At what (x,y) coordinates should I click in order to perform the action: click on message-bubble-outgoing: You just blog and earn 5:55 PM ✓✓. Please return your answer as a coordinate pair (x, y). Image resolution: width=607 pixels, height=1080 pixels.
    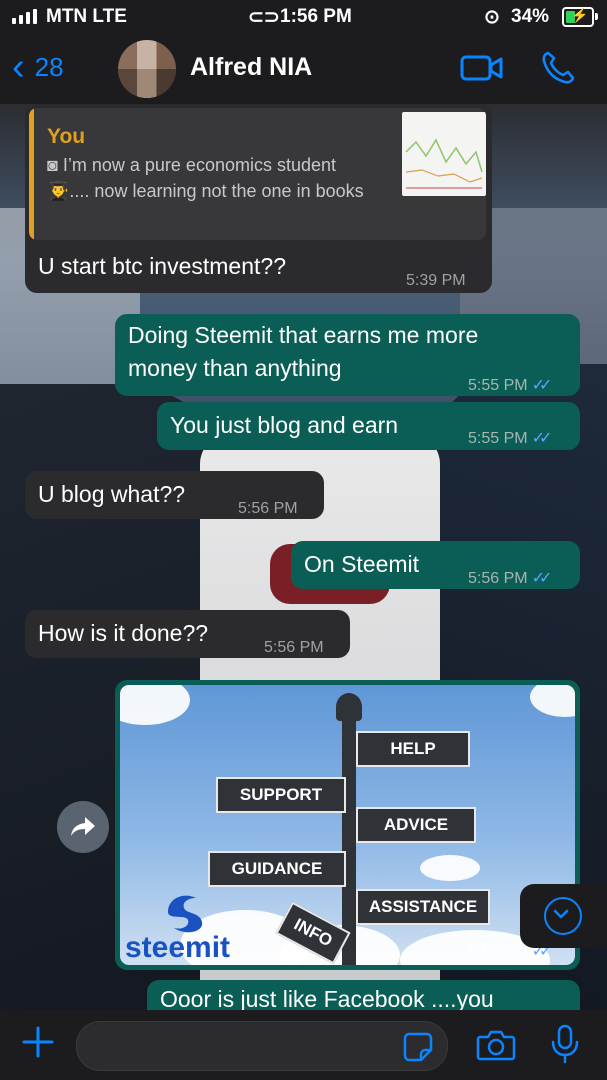
    Looking at the image, I should click on (368, 426).